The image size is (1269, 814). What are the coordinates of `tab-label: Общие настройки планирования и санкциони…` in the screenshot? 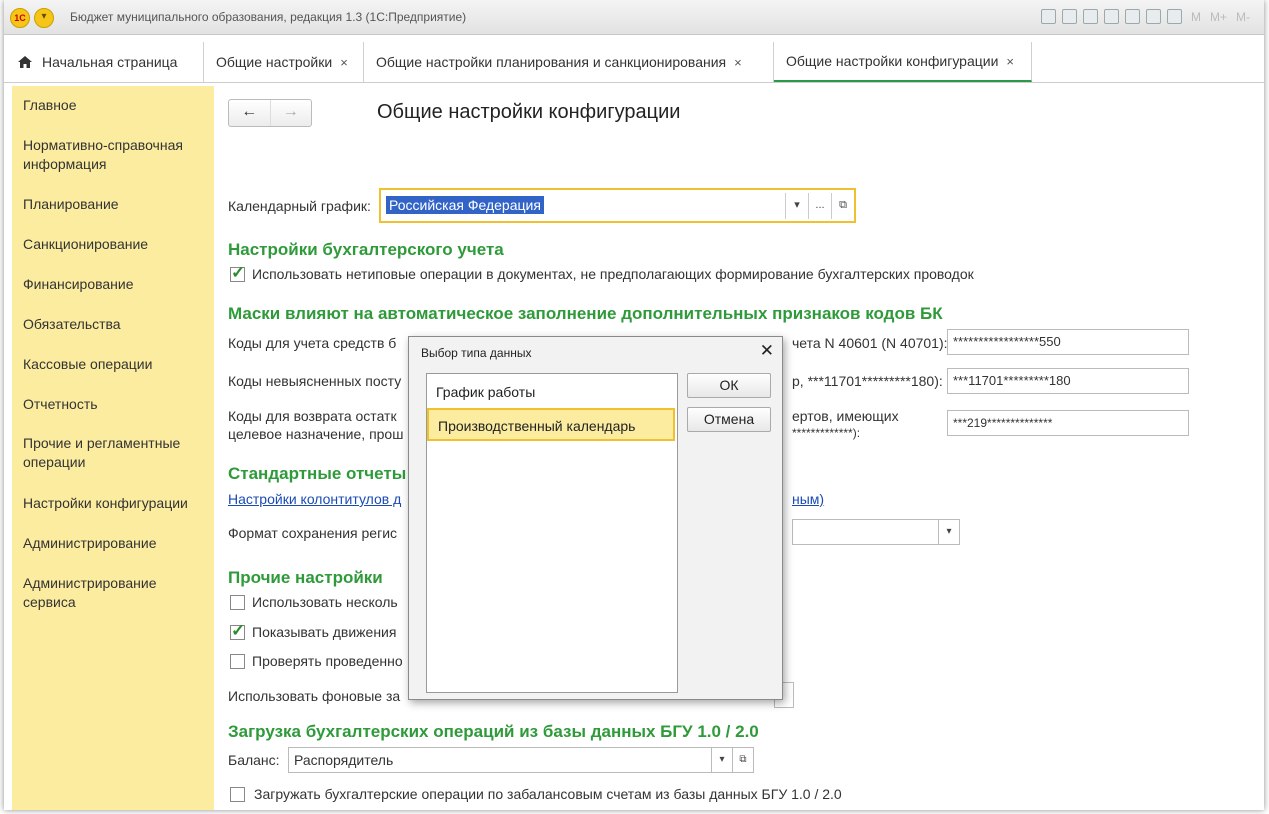 It's located at (551, 62).